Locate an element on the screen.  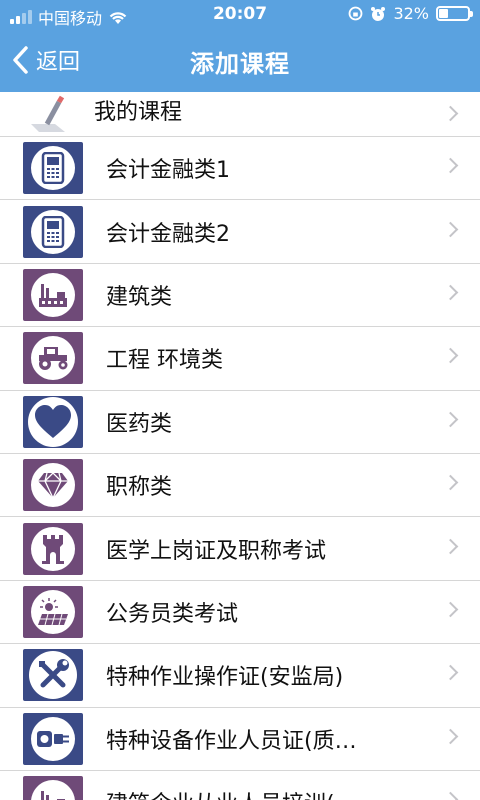
list-item: 会计金融类2 is located at coordinates (240, 232).